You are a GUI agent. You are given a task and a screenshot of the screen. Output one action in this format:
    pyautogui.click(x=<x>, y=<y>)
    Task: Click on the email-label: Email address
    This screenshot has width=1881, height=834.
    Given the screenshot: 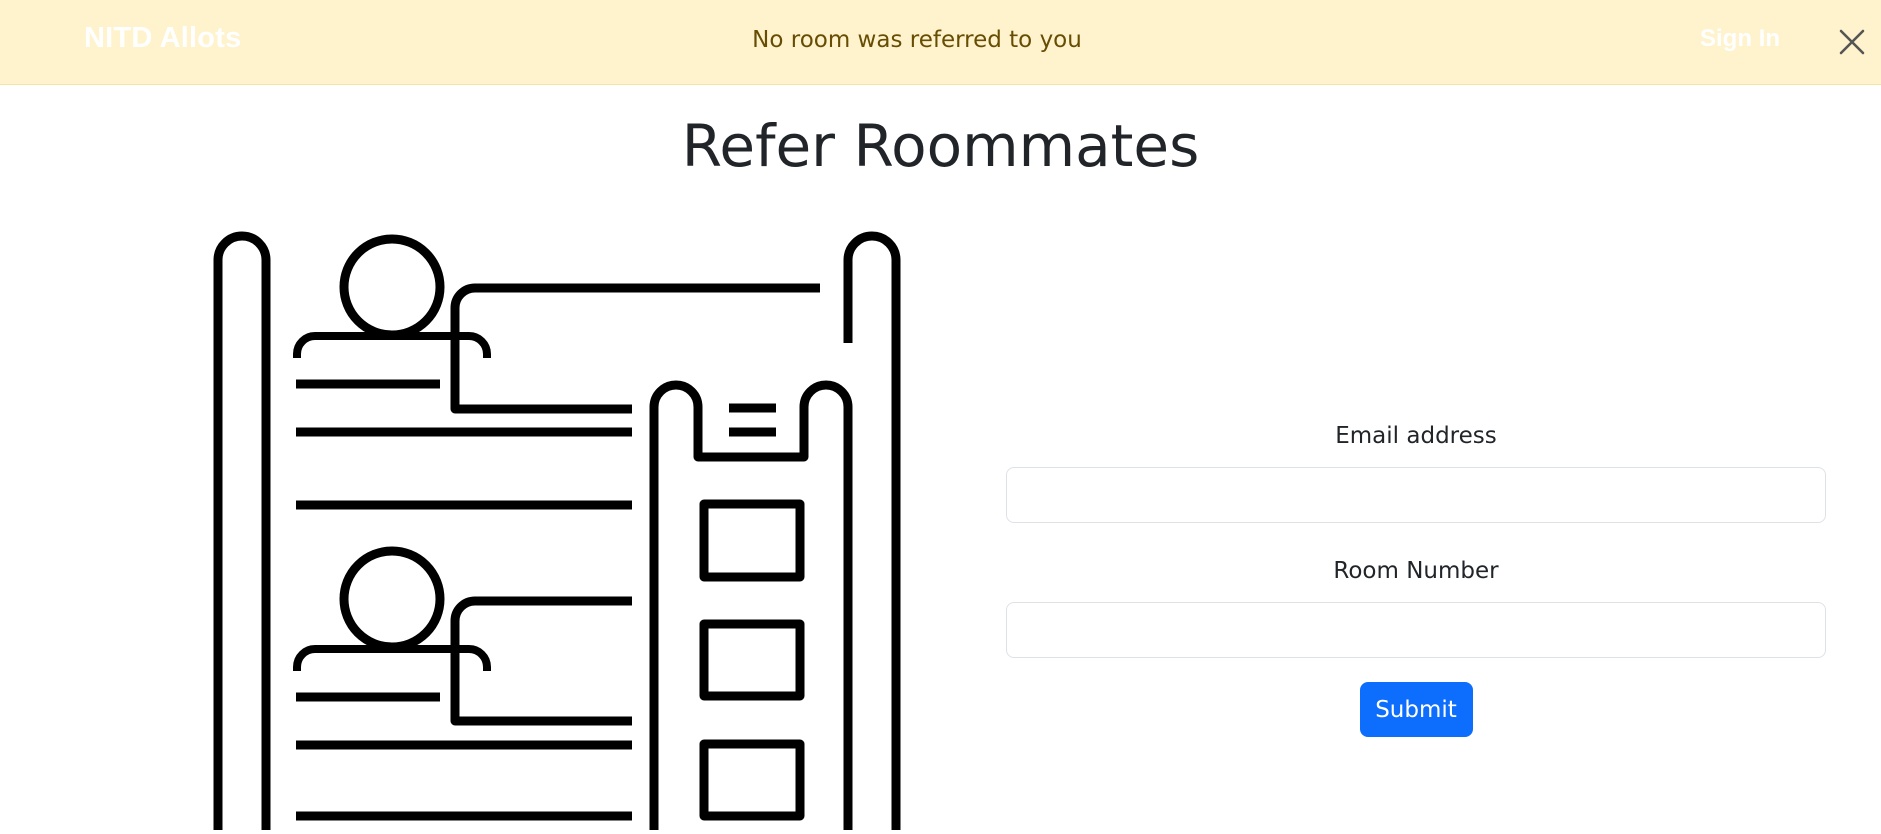 What is the action you would take?
    pyautogui.click(x=1416, y=436)
    